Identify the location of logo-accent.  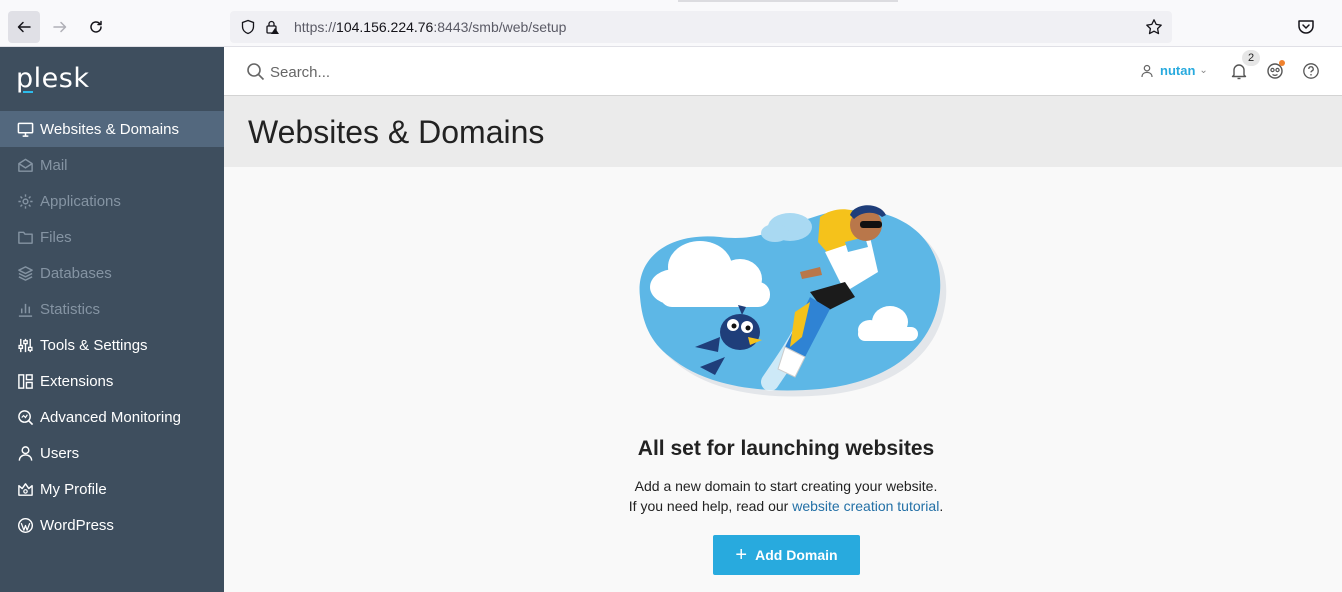
(28, 92).